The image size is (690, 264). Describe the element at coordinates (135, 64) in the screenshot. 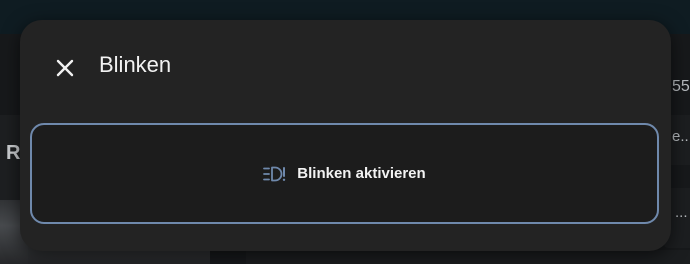

I see `dialog-title: Blinken` at that location.